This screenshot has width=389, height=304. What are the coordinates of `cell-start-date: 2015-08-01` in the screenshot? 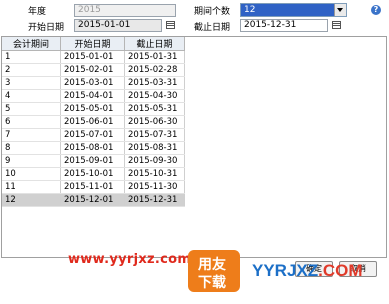 It's located at (92, 148).